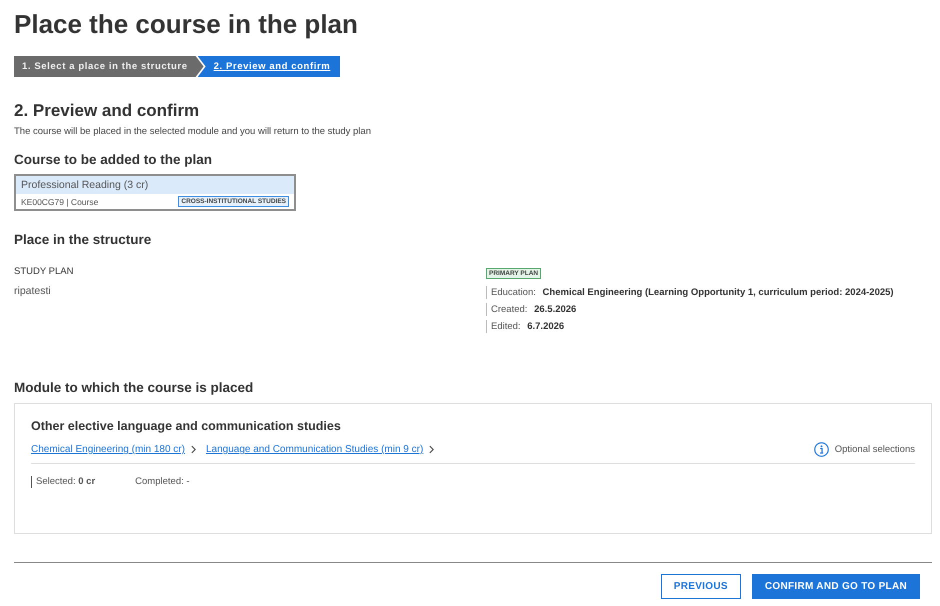 The height and width of the screenshot is (606, 940). I want to click on module-title: Other elective language and communication studies, so click(186, 426).